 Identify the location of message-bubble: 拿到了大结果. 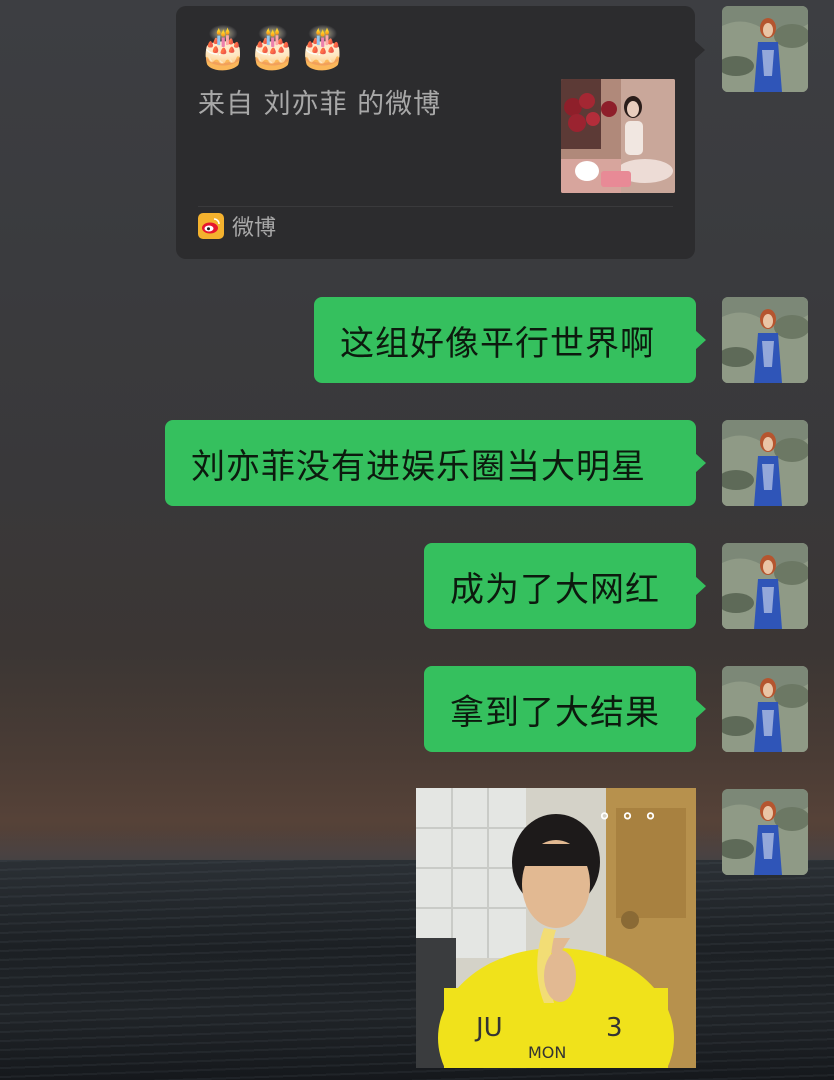
(565, 709).